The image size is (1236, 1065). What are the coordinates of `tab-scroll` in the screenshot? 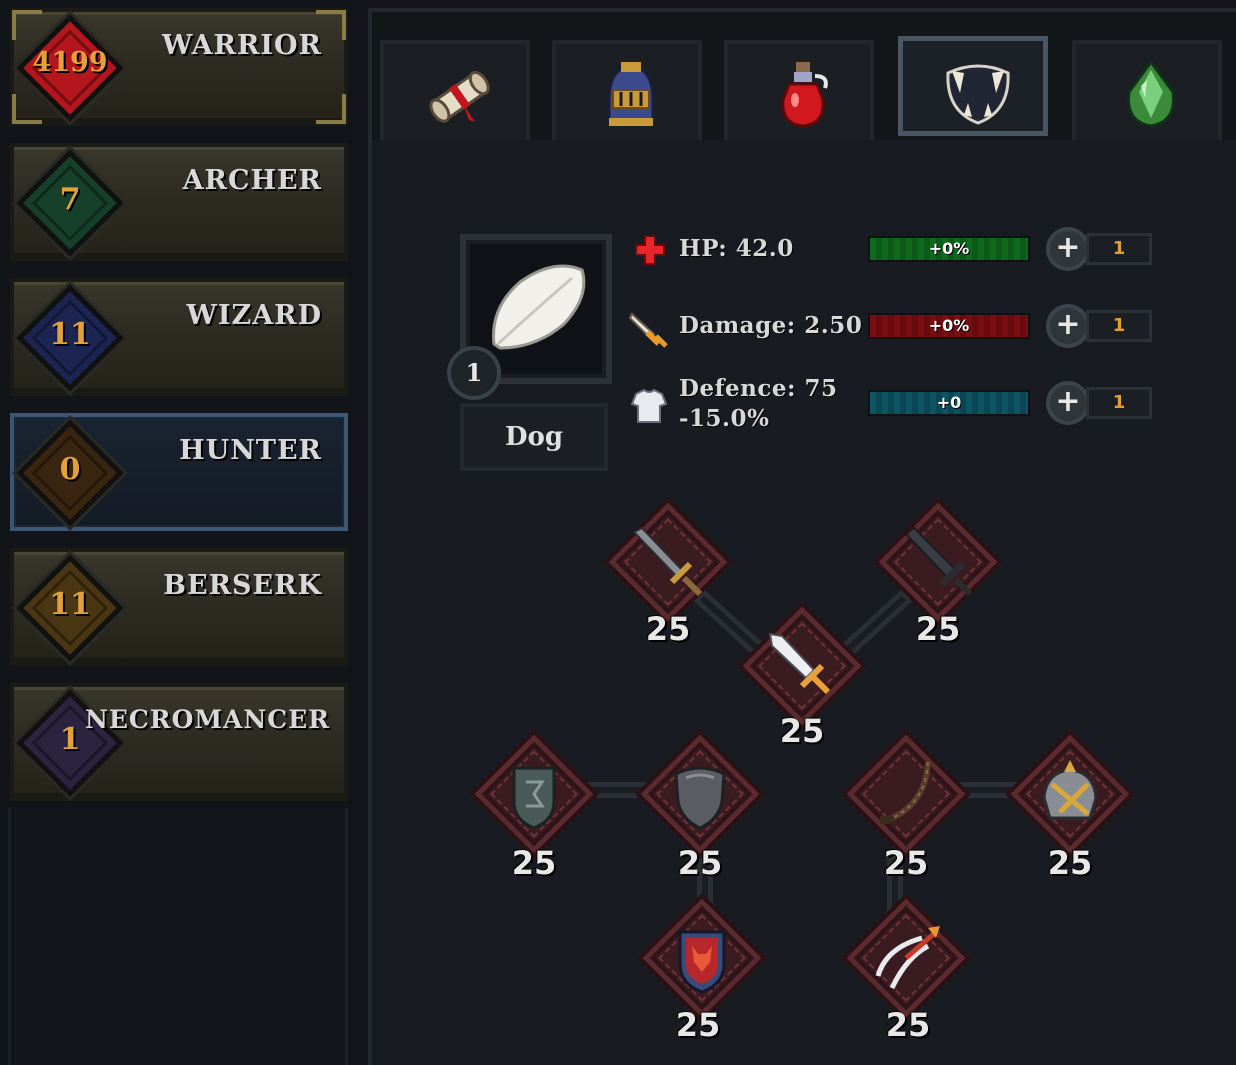 It's located at (455, 90).